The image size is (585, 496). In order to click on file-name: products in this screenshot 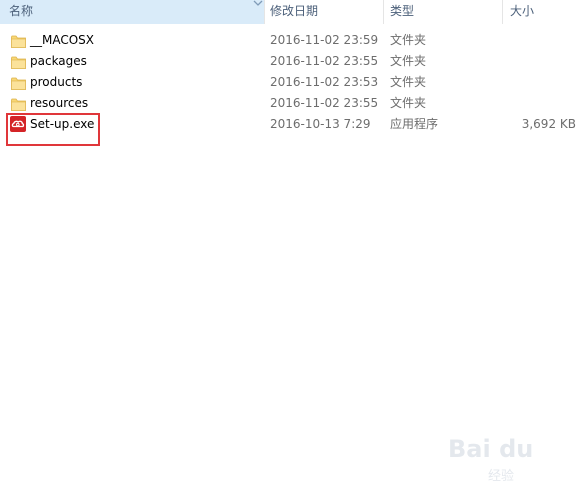, I will do `click(56, 82)`.